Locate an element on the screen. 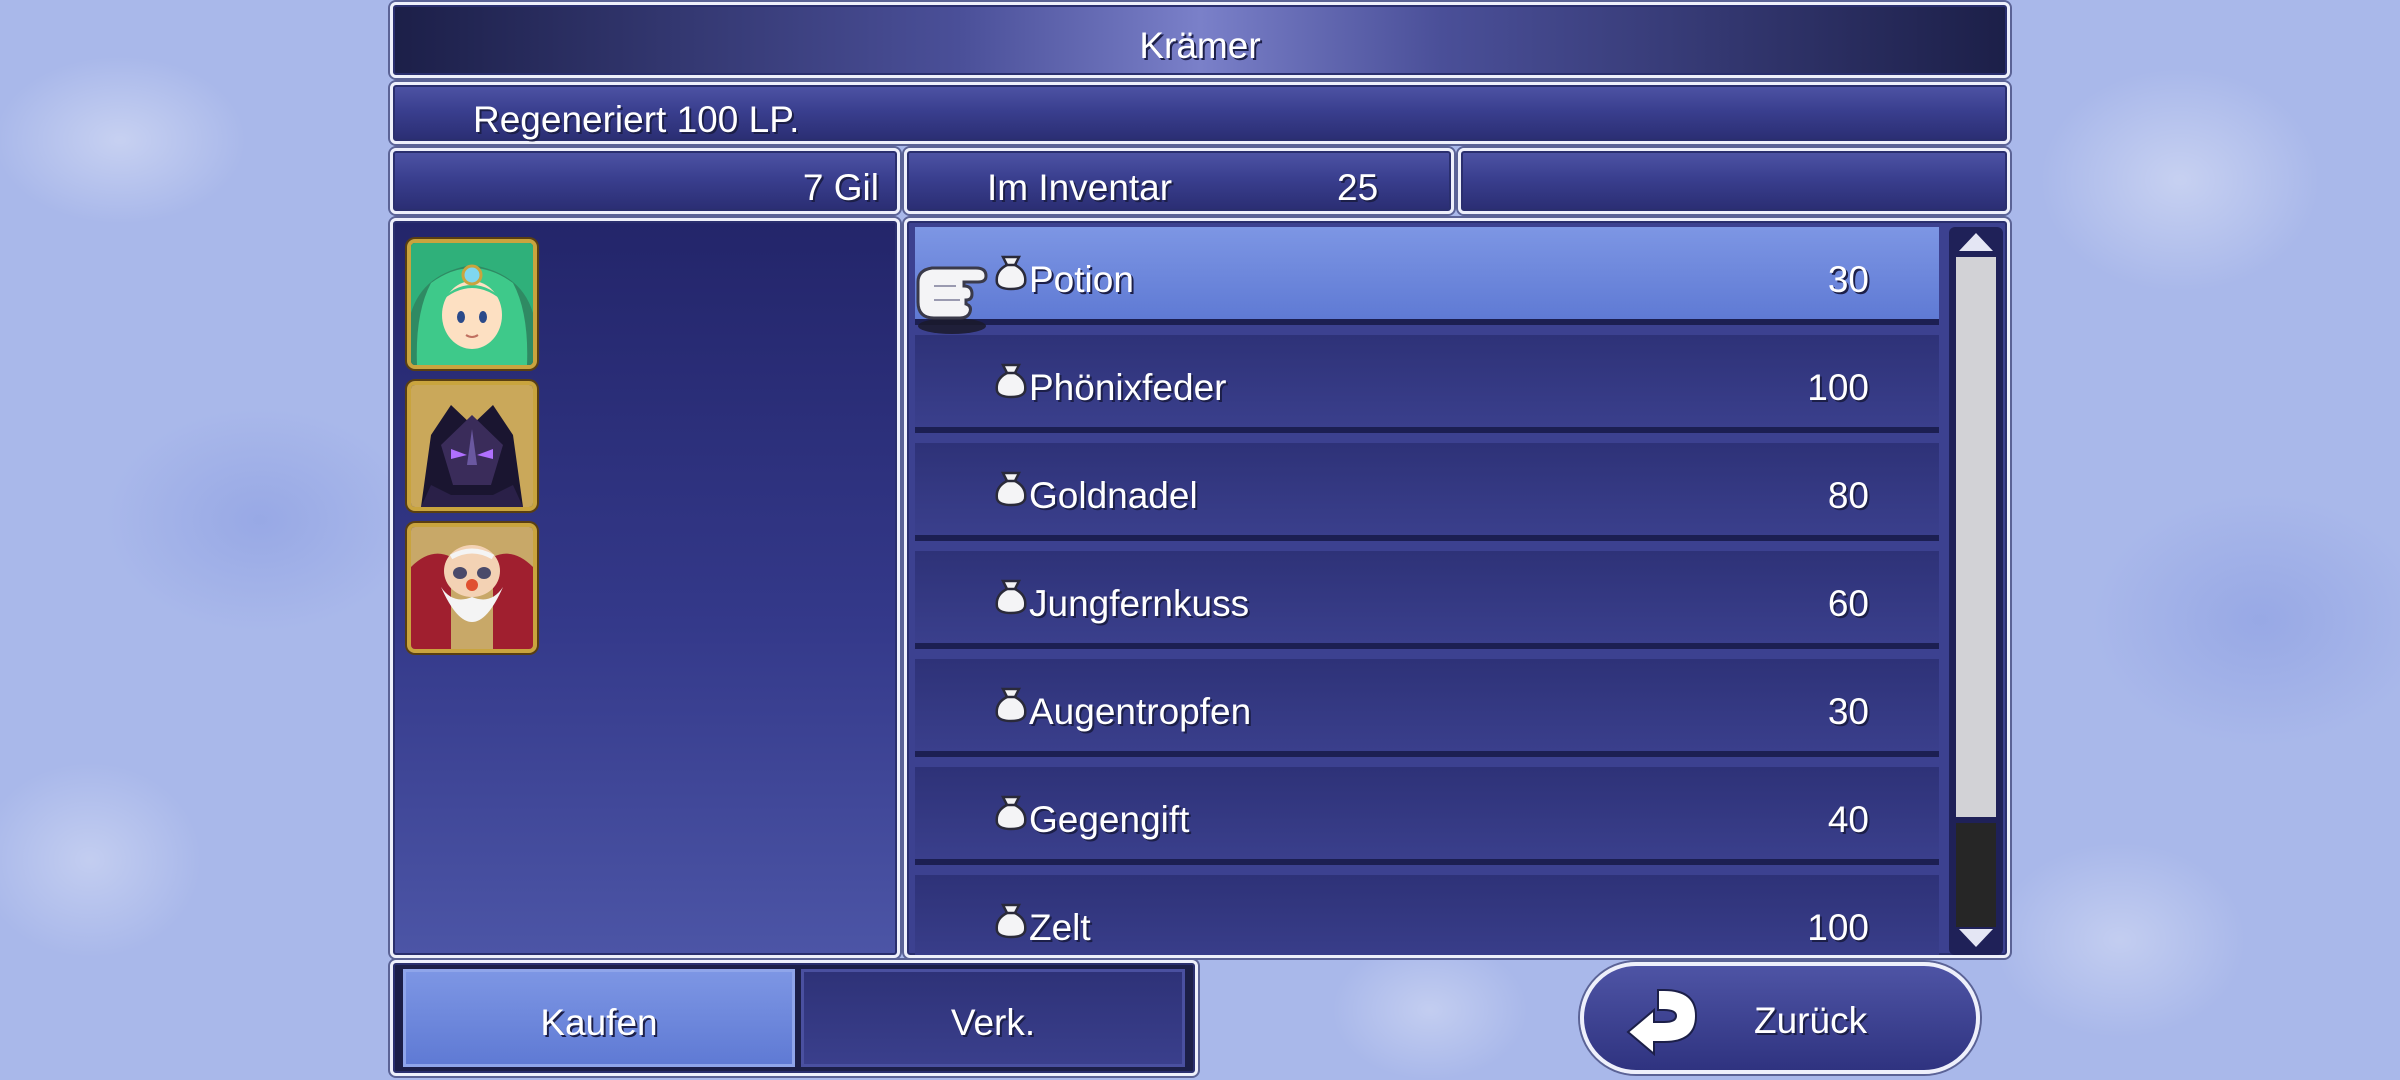  shop-item-row: Augentropfen 30 is located at coordinates (1427, 708).